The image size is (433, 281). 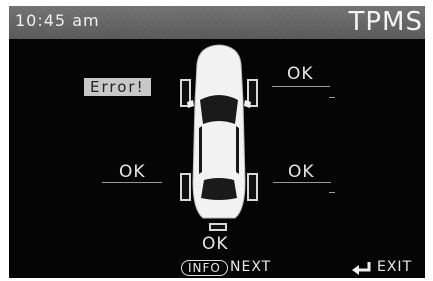 I want to click on next-label: NEXT, so click(x=251, y=267).